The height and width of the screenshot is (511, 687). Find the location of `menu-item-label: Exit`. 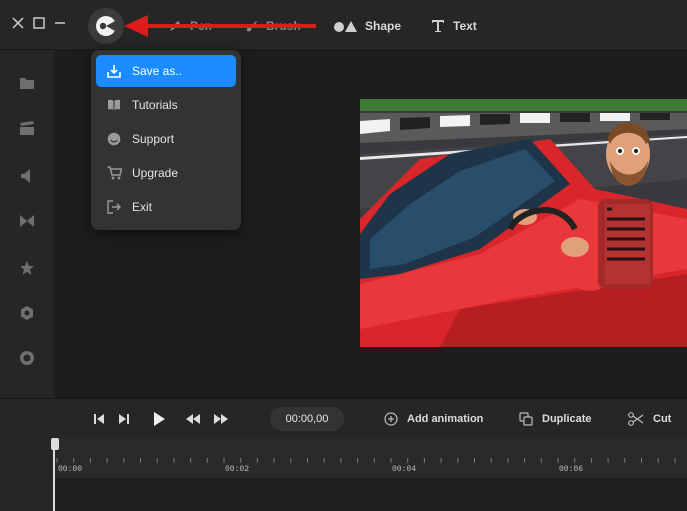

menu-item-label: Exit is located at coordinates (142, 207).